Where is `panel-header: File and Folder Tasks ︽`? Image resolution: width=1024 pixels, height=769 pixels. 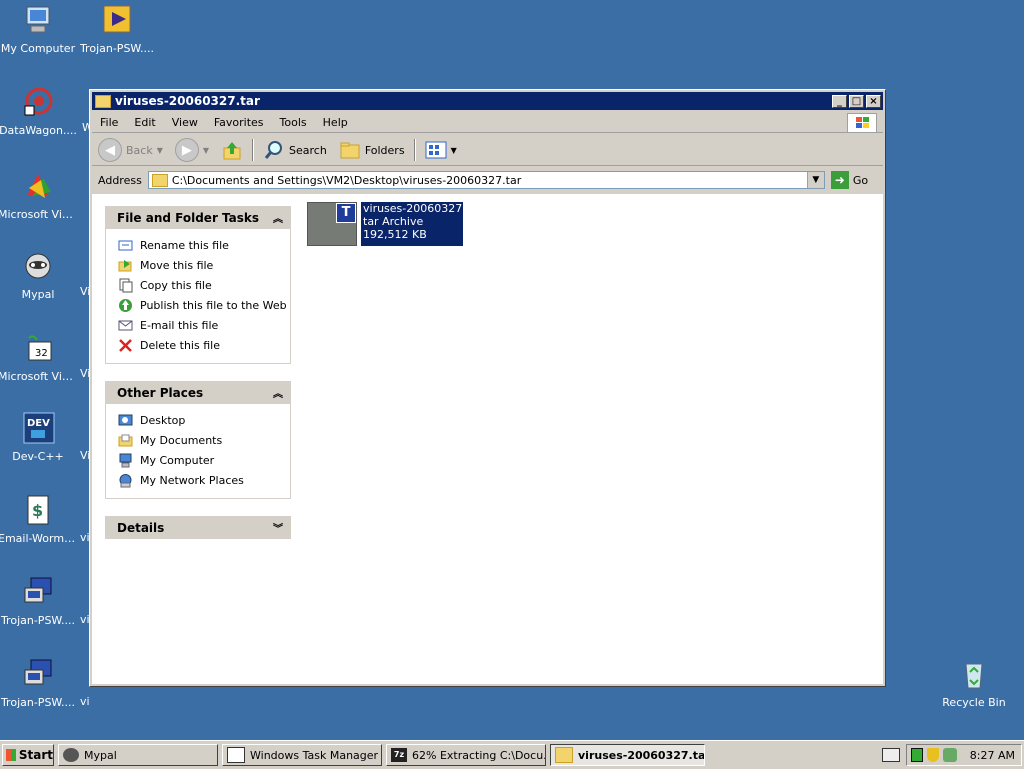
panel-header: File and Folder Tasks ︽ is located at coordinates (198, 217).